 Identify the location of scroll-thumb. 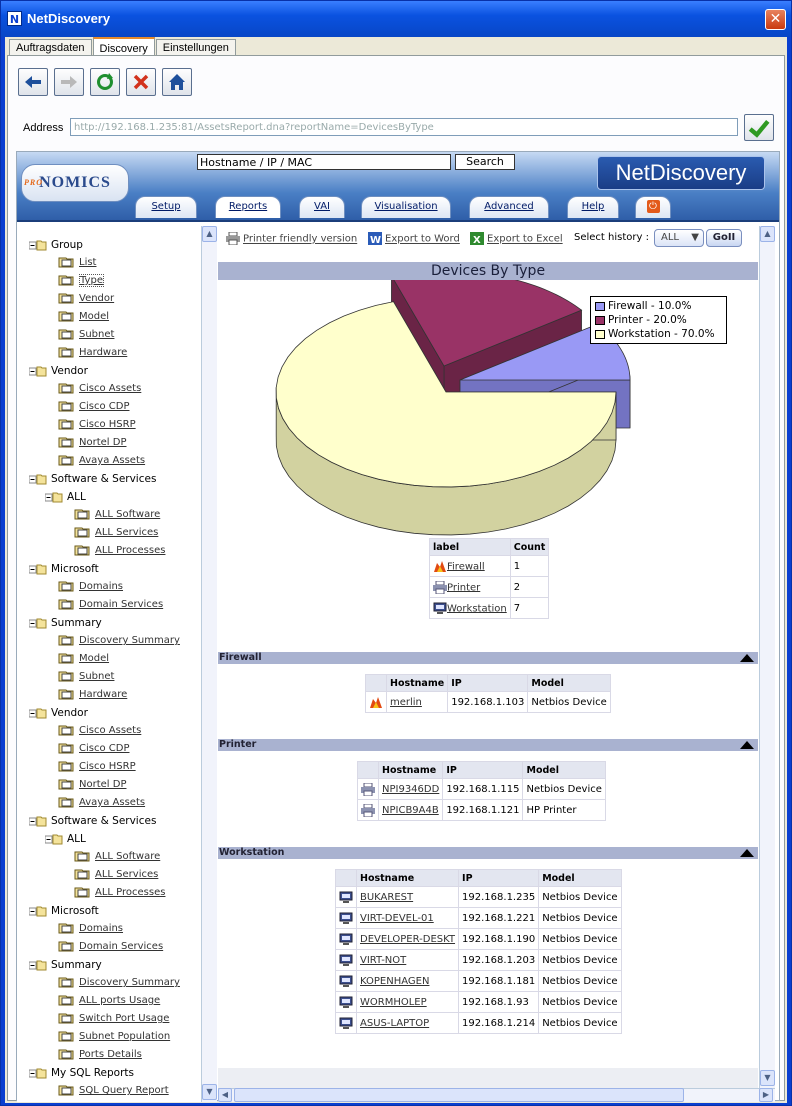
(459, 1095).